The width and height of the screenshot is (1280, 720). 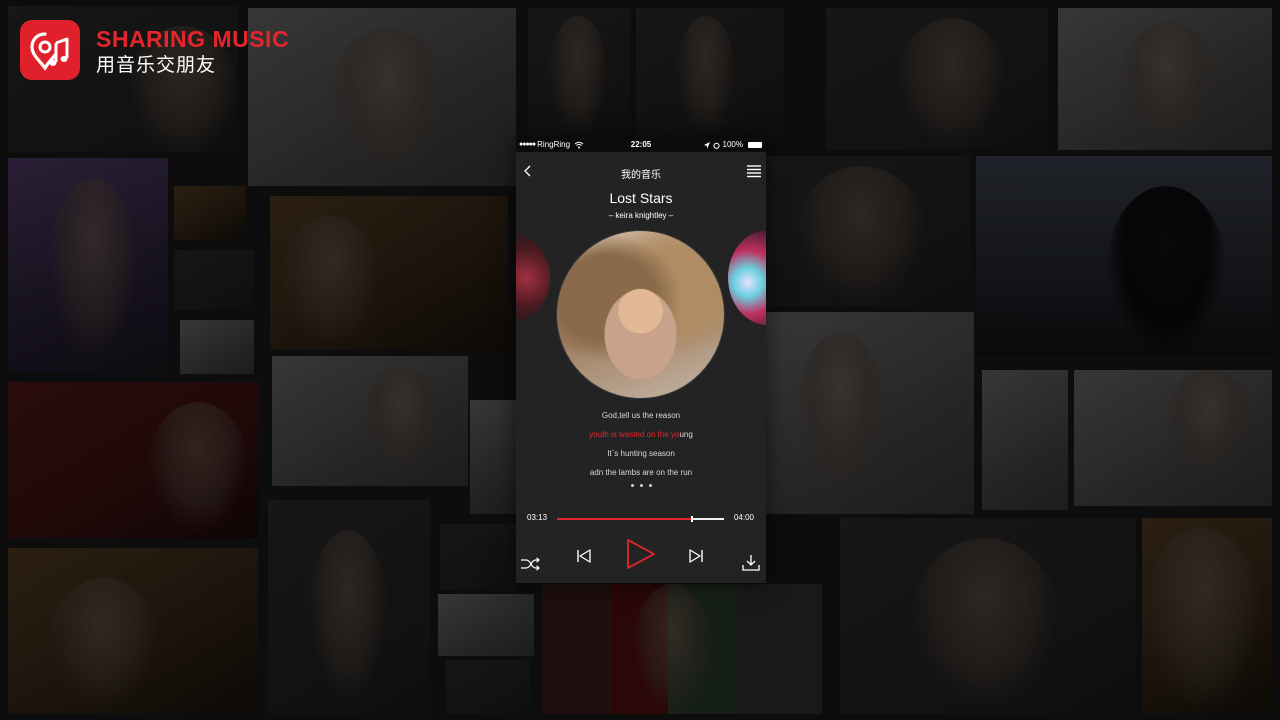 I want to click on shuffle-icon, so click(x=530, y=564).